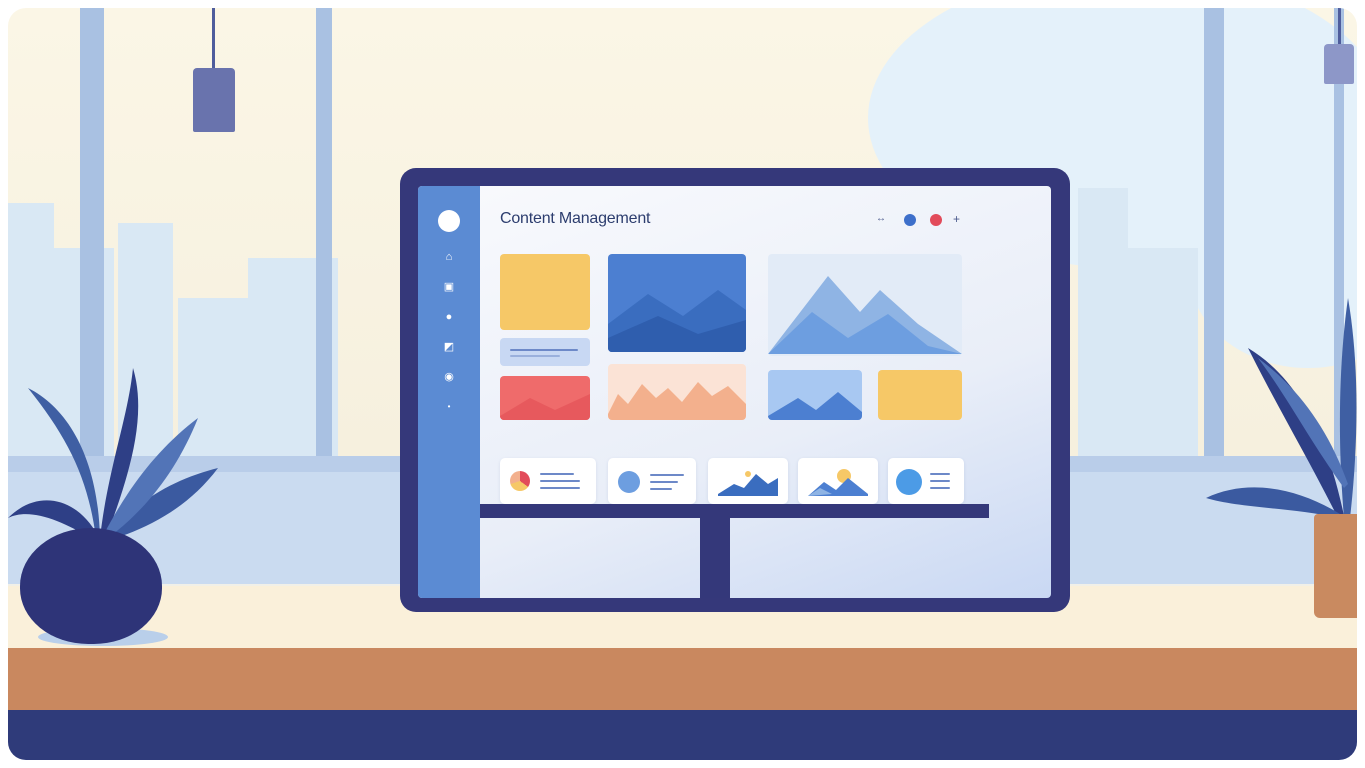 The image size is (1365, 768). What do you see at coordinates (881, 218) in the screenshot?
I see `expand-icon: ↔` at bounding box center [881, 218].